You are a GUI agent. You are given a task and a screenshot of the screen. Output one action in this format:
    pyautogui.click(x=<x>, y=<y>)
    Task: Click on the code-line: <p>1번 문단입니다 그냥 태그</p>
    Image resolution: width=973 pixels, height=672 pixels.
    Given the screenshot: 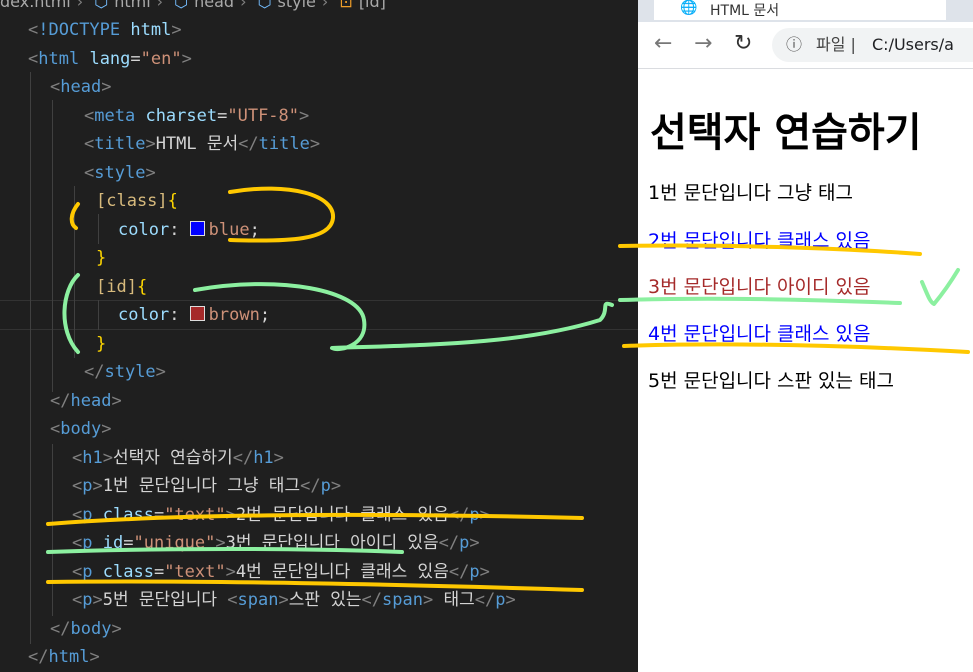 What is the action you would take?
    pyautogui.click(x=206, y=486)
    